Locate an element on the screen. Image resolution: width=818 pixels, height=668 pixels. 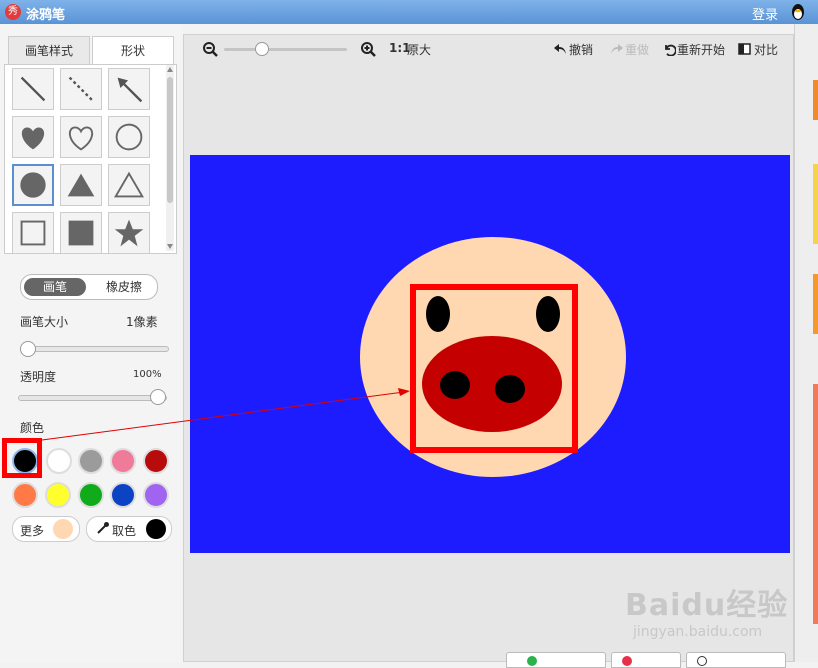
bottom-save-button is located at coordinates (556, 660).